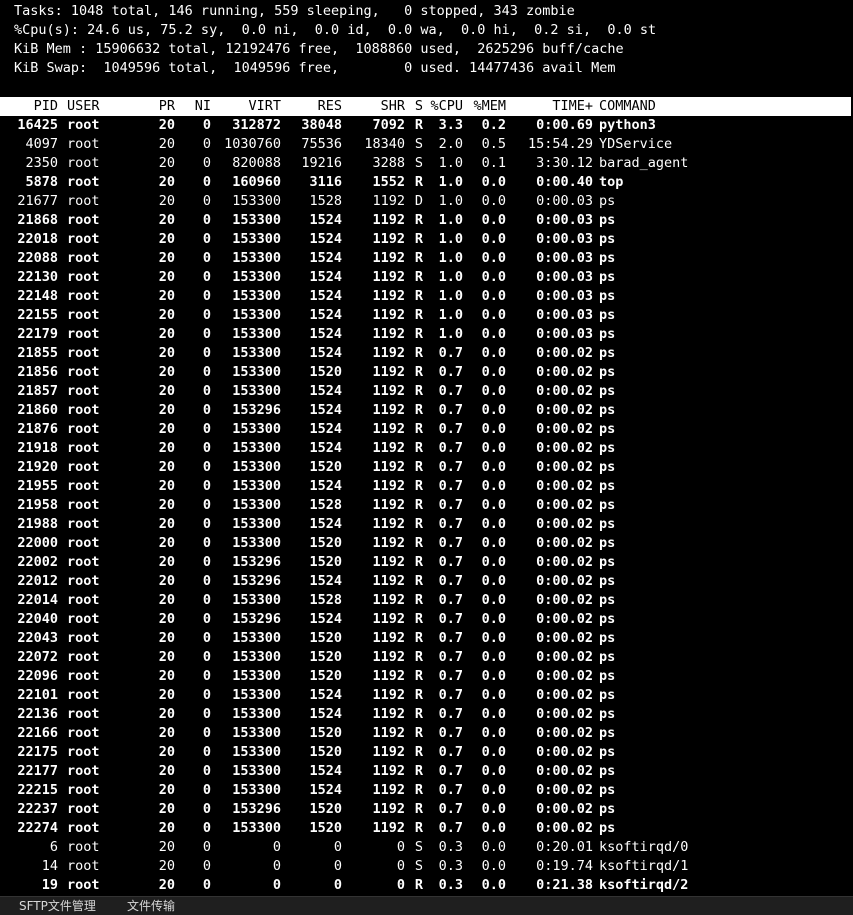 The width and height of the screenshot is (853, 915). I want to click on tab-sftp-file-manager: SFTP文件管理, so click(57, 906).